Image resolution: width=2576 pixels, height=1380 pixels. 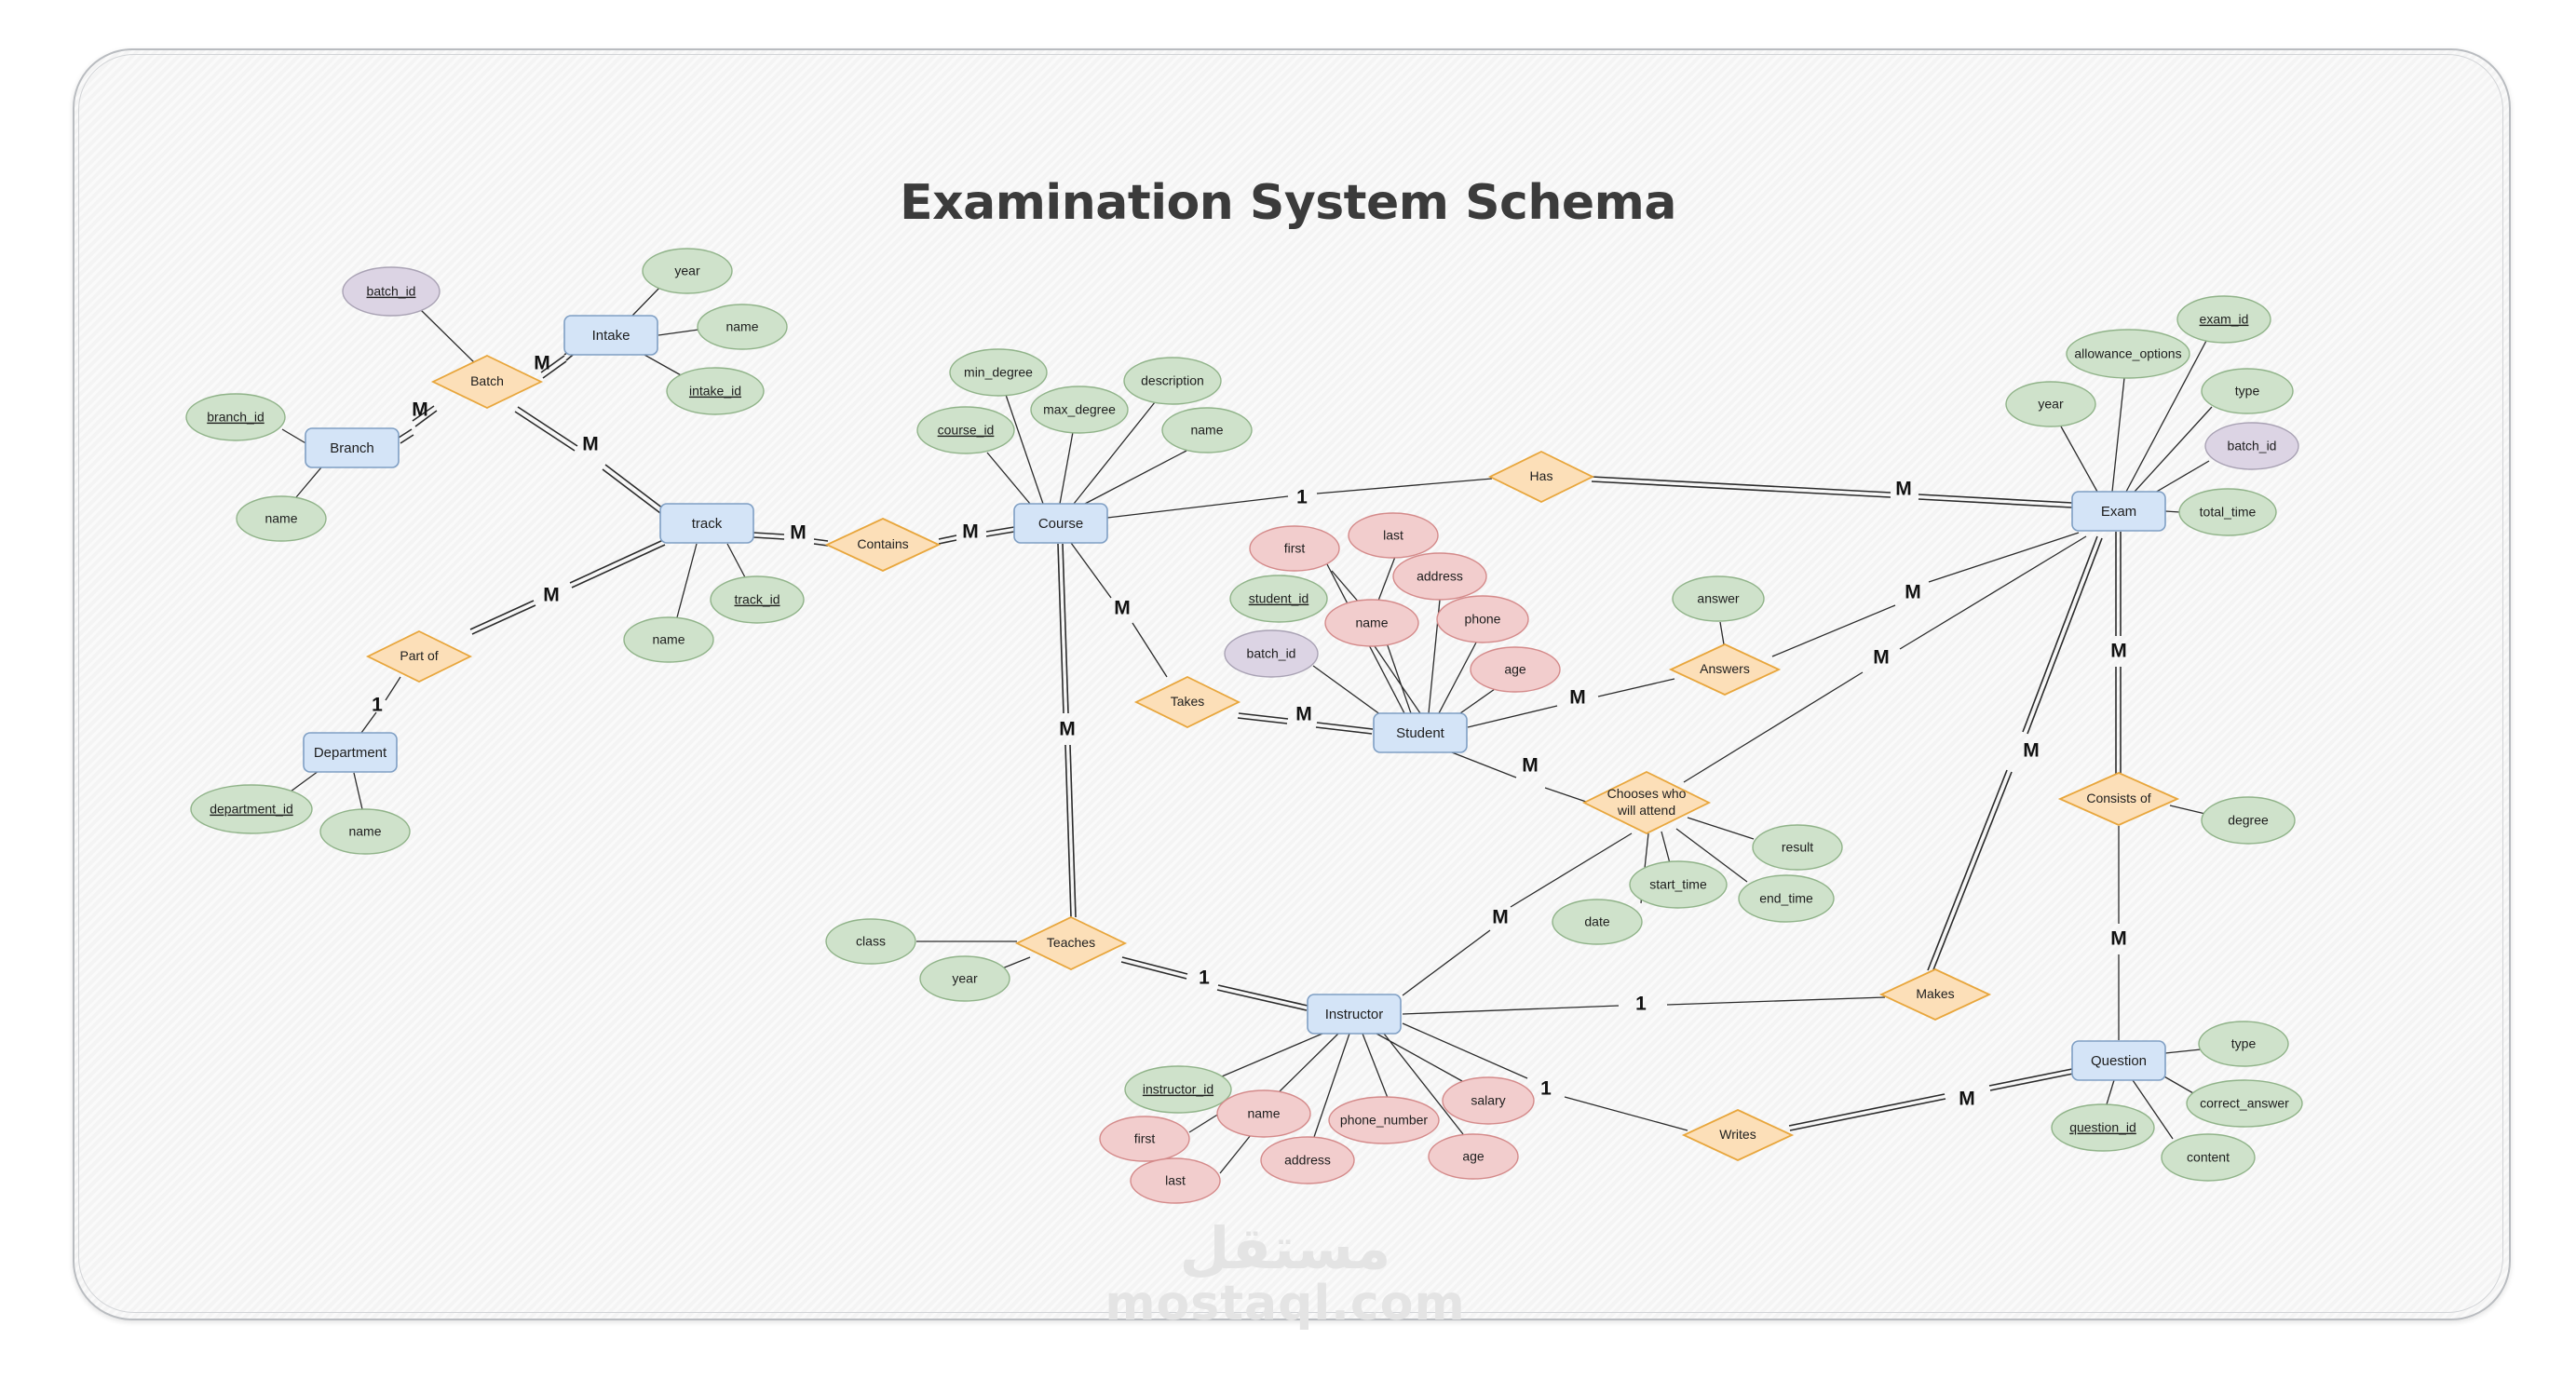 I want to click on cardinality-label-takes-student: M, so click(x=1303, y=715).